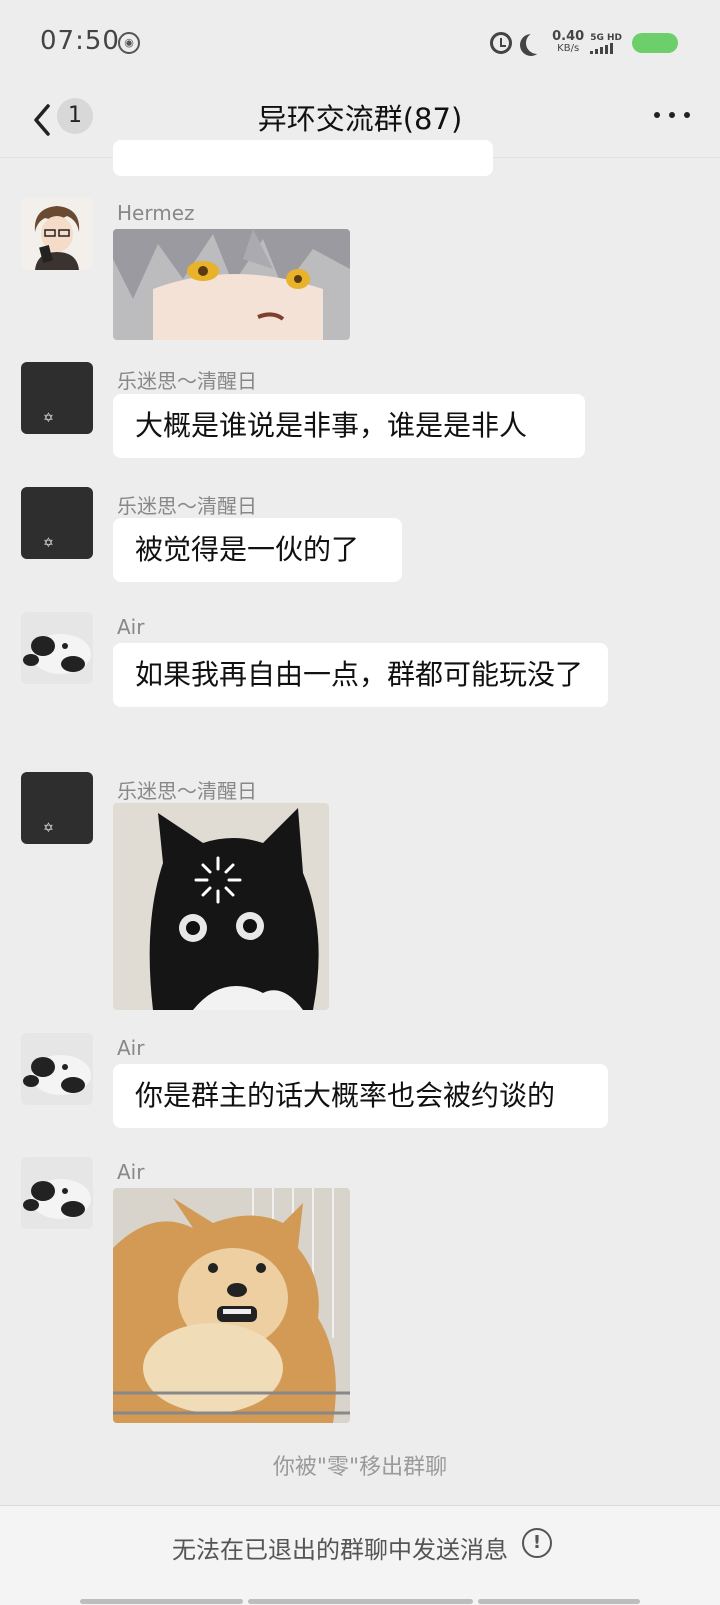 Image resolution: width=720 pixels, height=1605 pixels. Describe the element at coordinates (360, 675) in the screenshot. I see `message-bubble: 如果我再自由一点，群都可能玩没了` at that location.